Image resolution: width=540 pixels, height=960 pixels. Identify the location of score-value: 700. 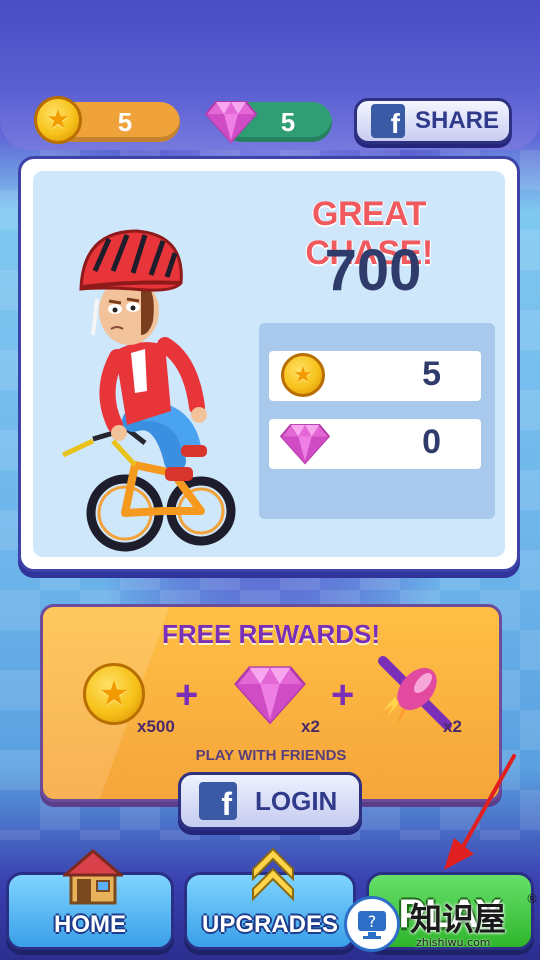
(373, 270).